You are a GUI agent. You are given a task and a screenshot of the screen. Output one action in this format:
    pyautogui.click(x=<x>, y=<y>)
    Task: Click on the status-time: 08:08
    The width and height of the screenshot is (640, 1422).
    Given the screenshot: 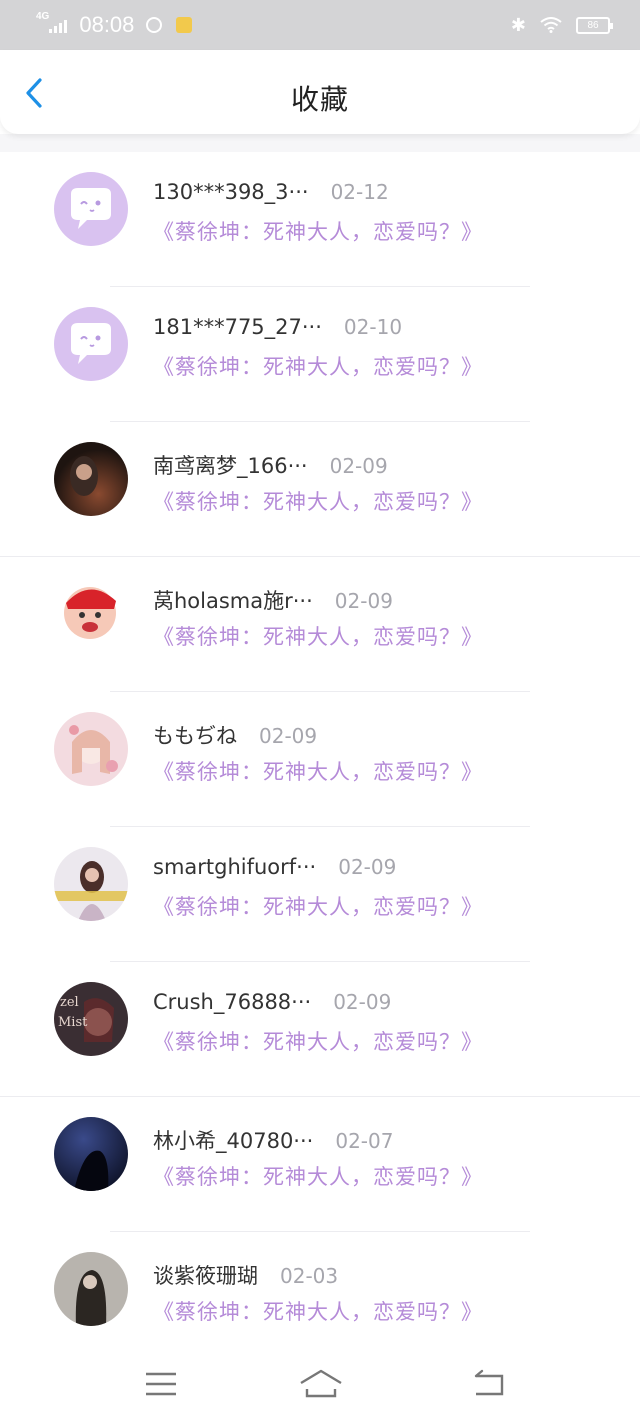 What is the action you would take?
    pyautogui.click(x=107, y=24)
    